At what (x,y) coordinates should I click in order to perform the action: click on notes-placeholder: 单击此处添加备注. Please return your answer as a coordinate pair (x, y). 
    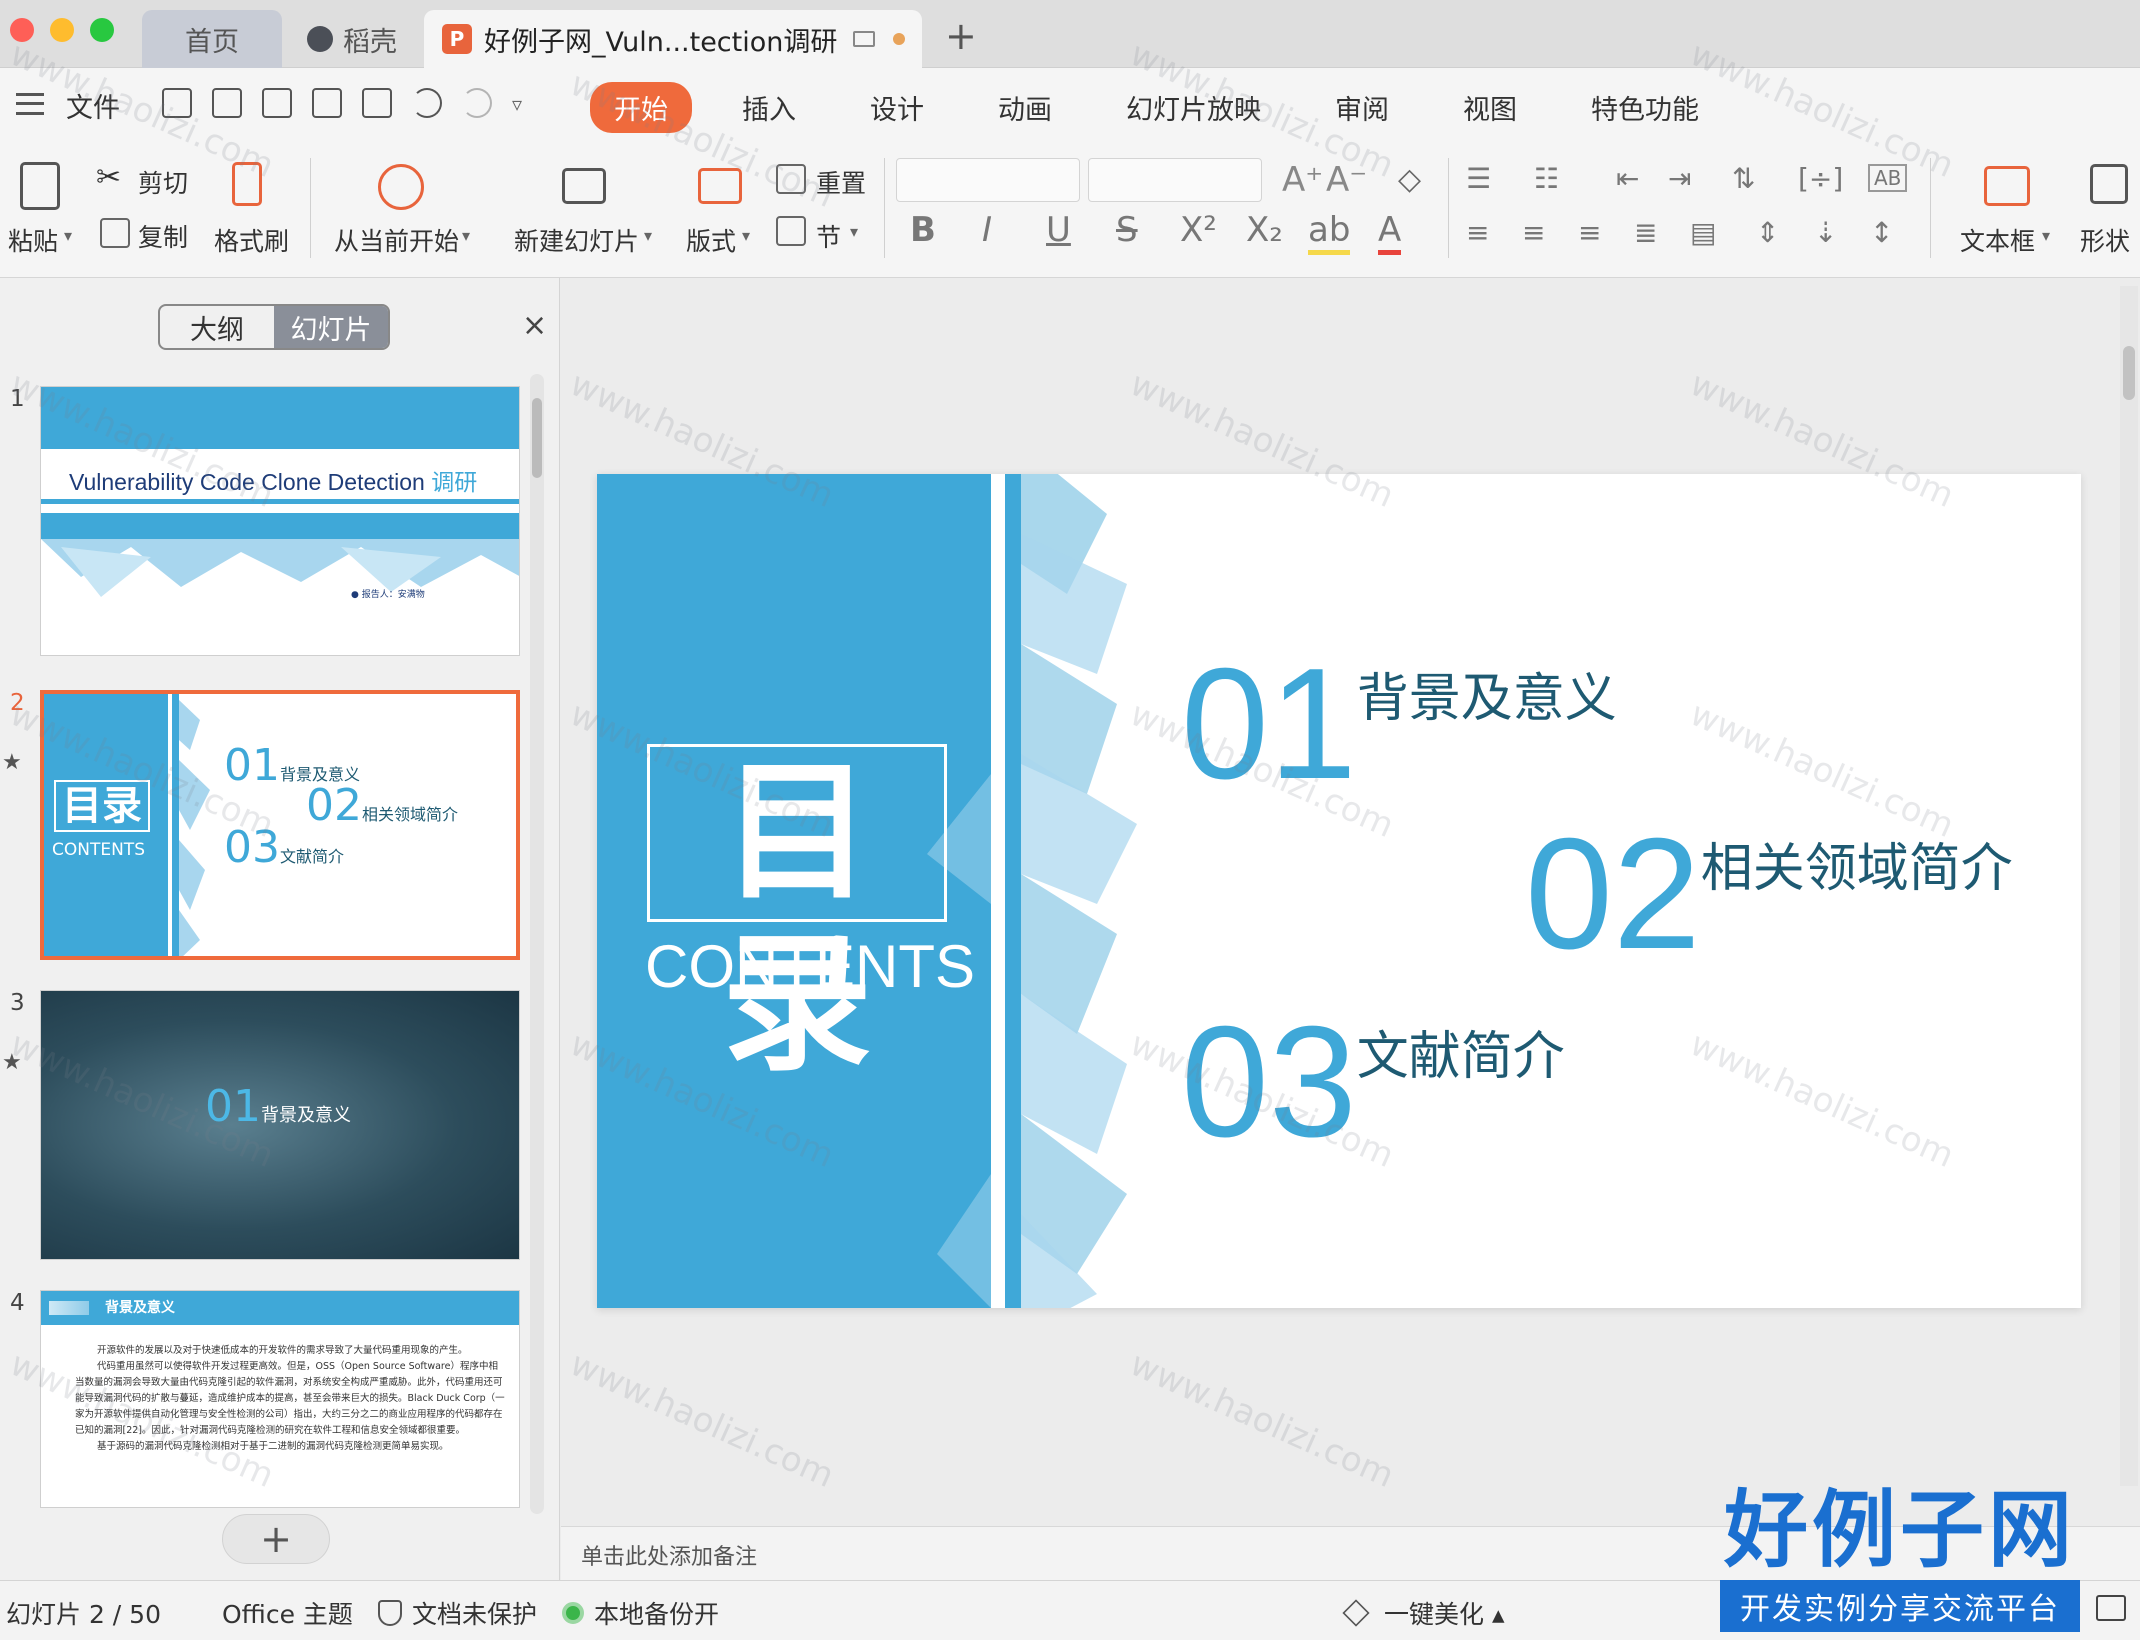
    Looking at the image, I should click on (669, 1555).